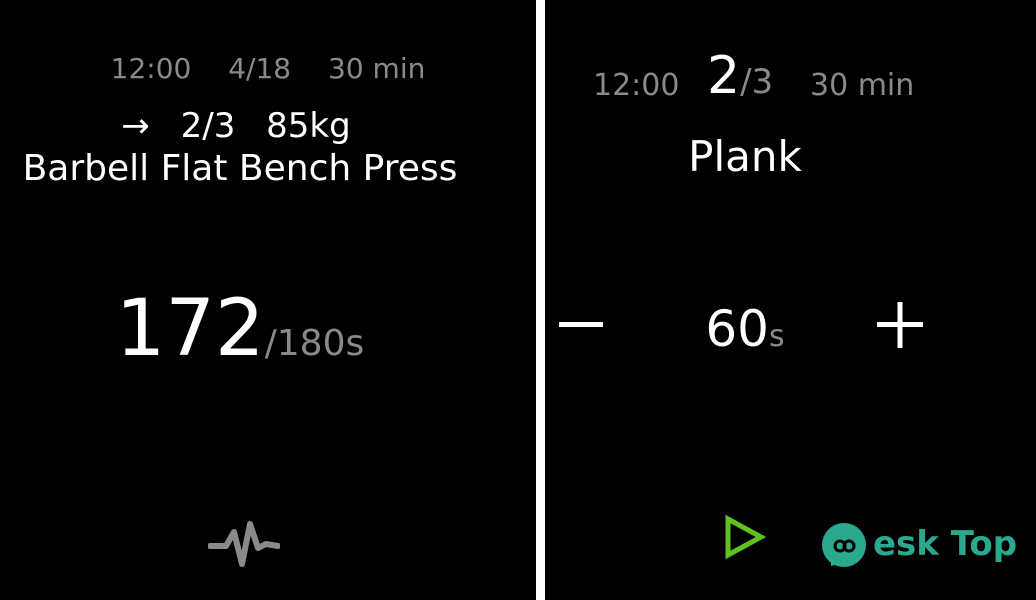 Image resolution: width=1036 pixels, height=600 pixels. I want to click on set-total: /3, so click(757, 82).